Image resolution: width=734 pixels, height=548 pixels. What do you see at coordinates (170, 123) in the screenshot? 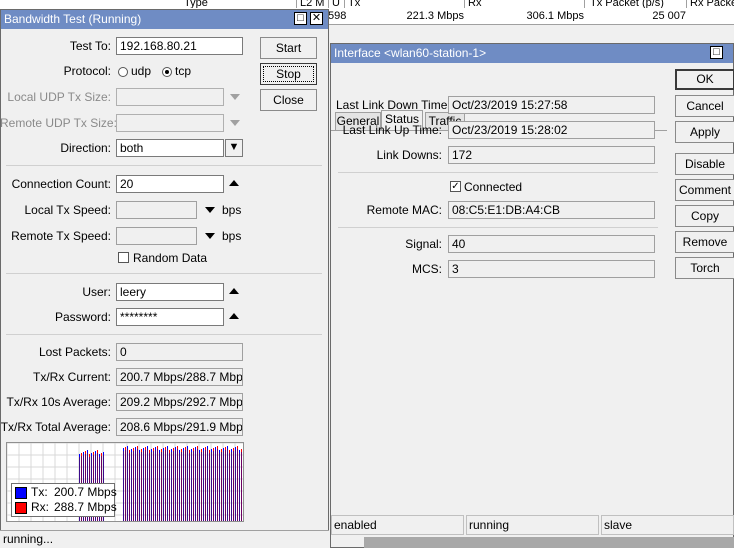
I see `remote-udp-tx-size-input` at bounding box center [170, 123].